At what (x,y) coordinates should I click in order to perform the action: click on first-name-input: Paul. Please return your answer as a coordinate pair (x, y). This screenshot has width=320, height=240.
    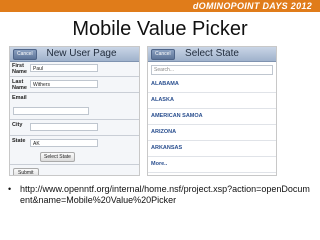
    Looking at the image, I should click on (64, 68).